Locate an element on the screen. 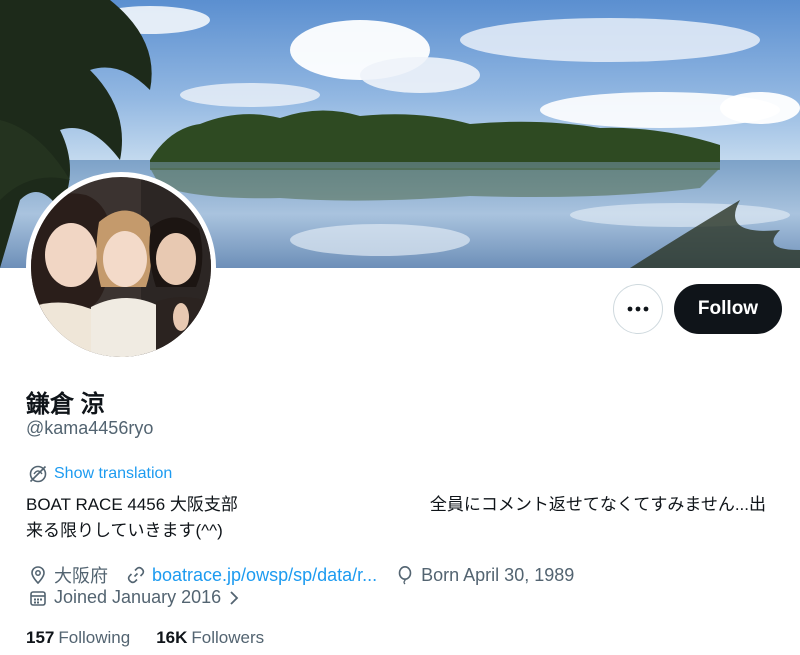  joined-item: Joined January 2016 is located at coordinates (134, 597).